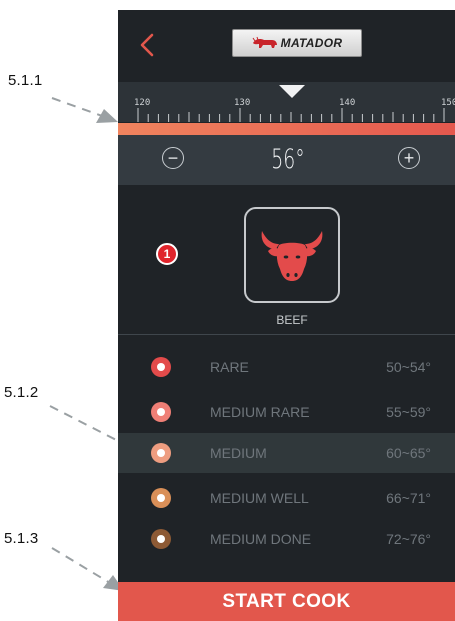 The image size is (455, 621). I want to click on start-cook-button: START COOK, so click(286, 601).